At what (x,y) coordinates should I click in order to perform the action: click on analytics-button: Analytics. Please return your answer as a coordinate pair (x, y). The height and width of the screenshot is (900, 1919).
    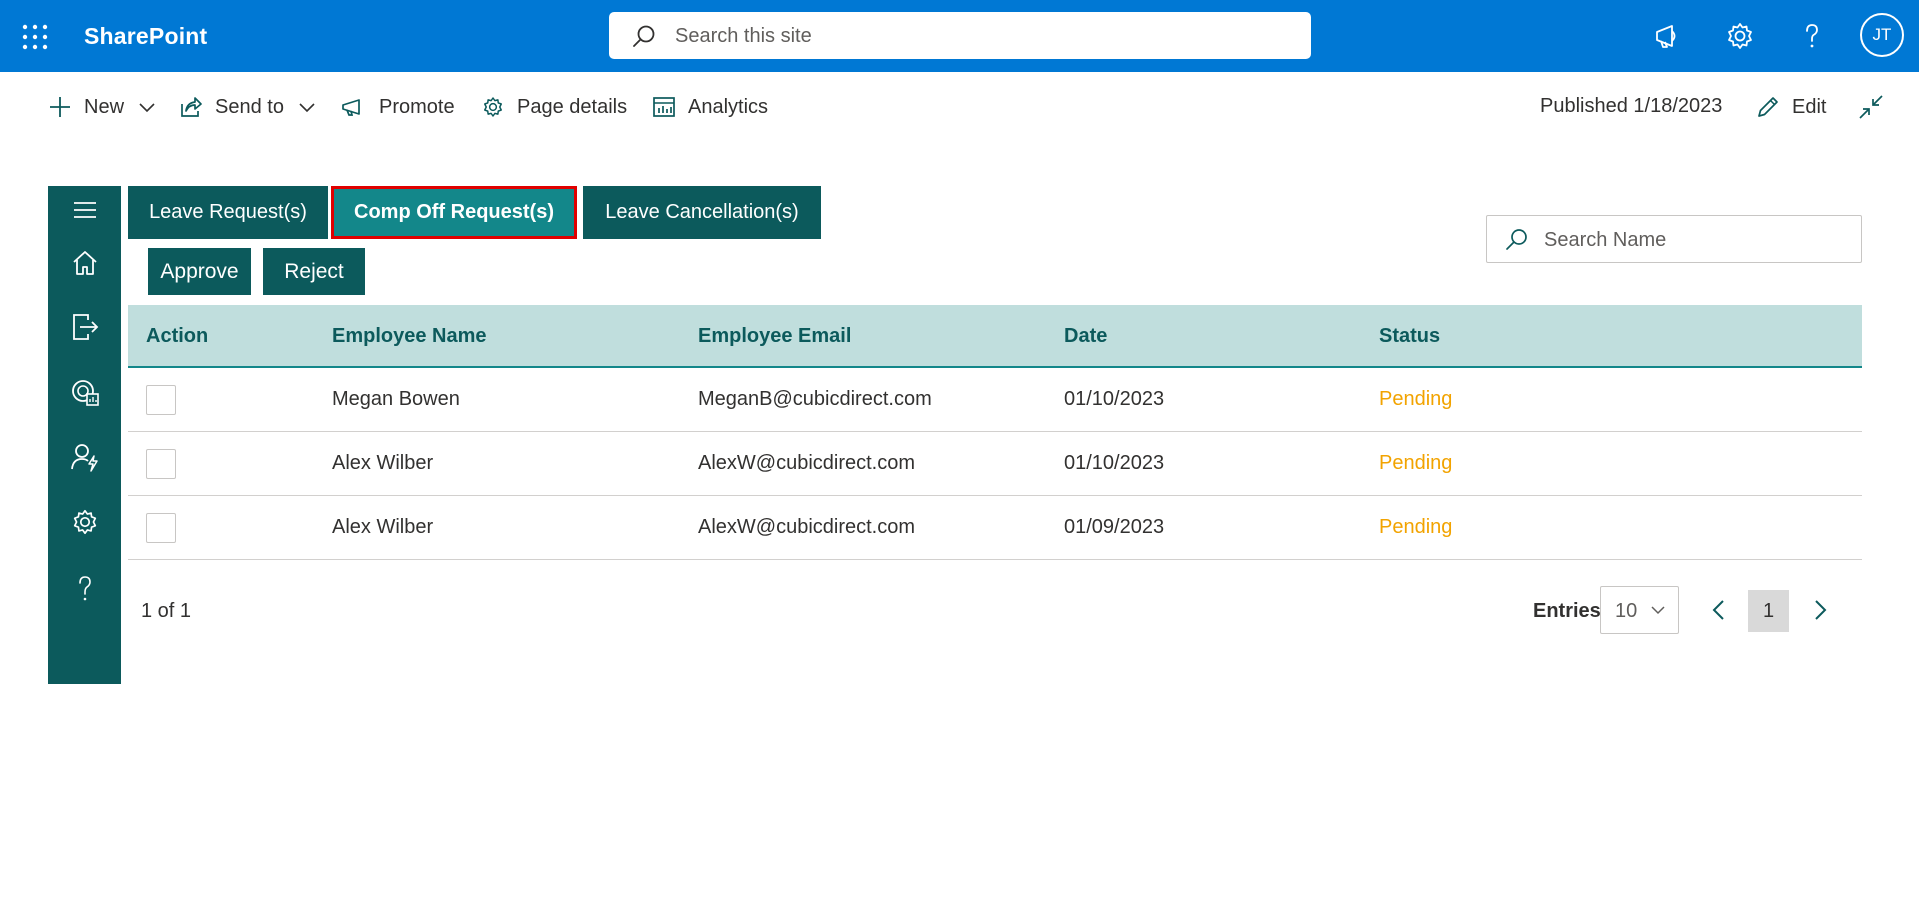
    Looking at the image, I should click on (710, 107).